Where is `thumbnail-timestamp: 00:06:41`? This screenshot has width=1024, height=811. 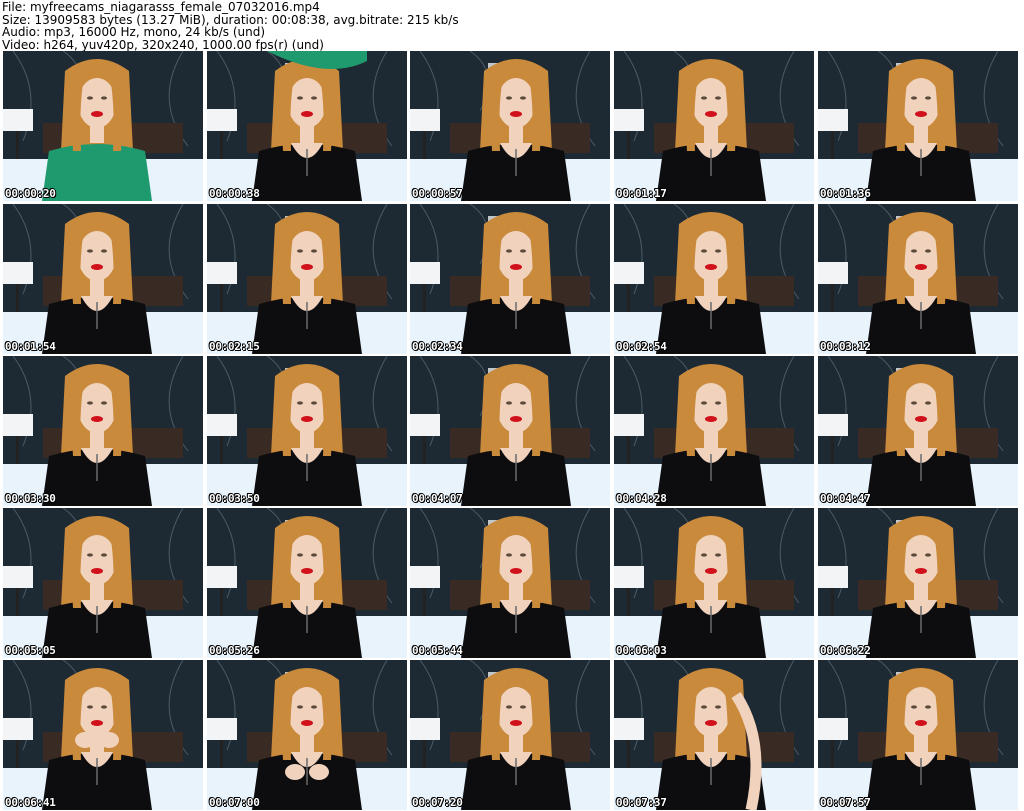
thumbnail-timestamp: 00:06:41 is located at coordinates (30, 802).